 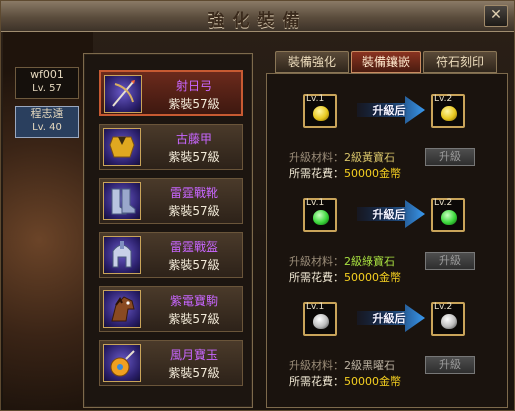 I want to click on item-name: 古藤甲, so click(x=193, y=139).